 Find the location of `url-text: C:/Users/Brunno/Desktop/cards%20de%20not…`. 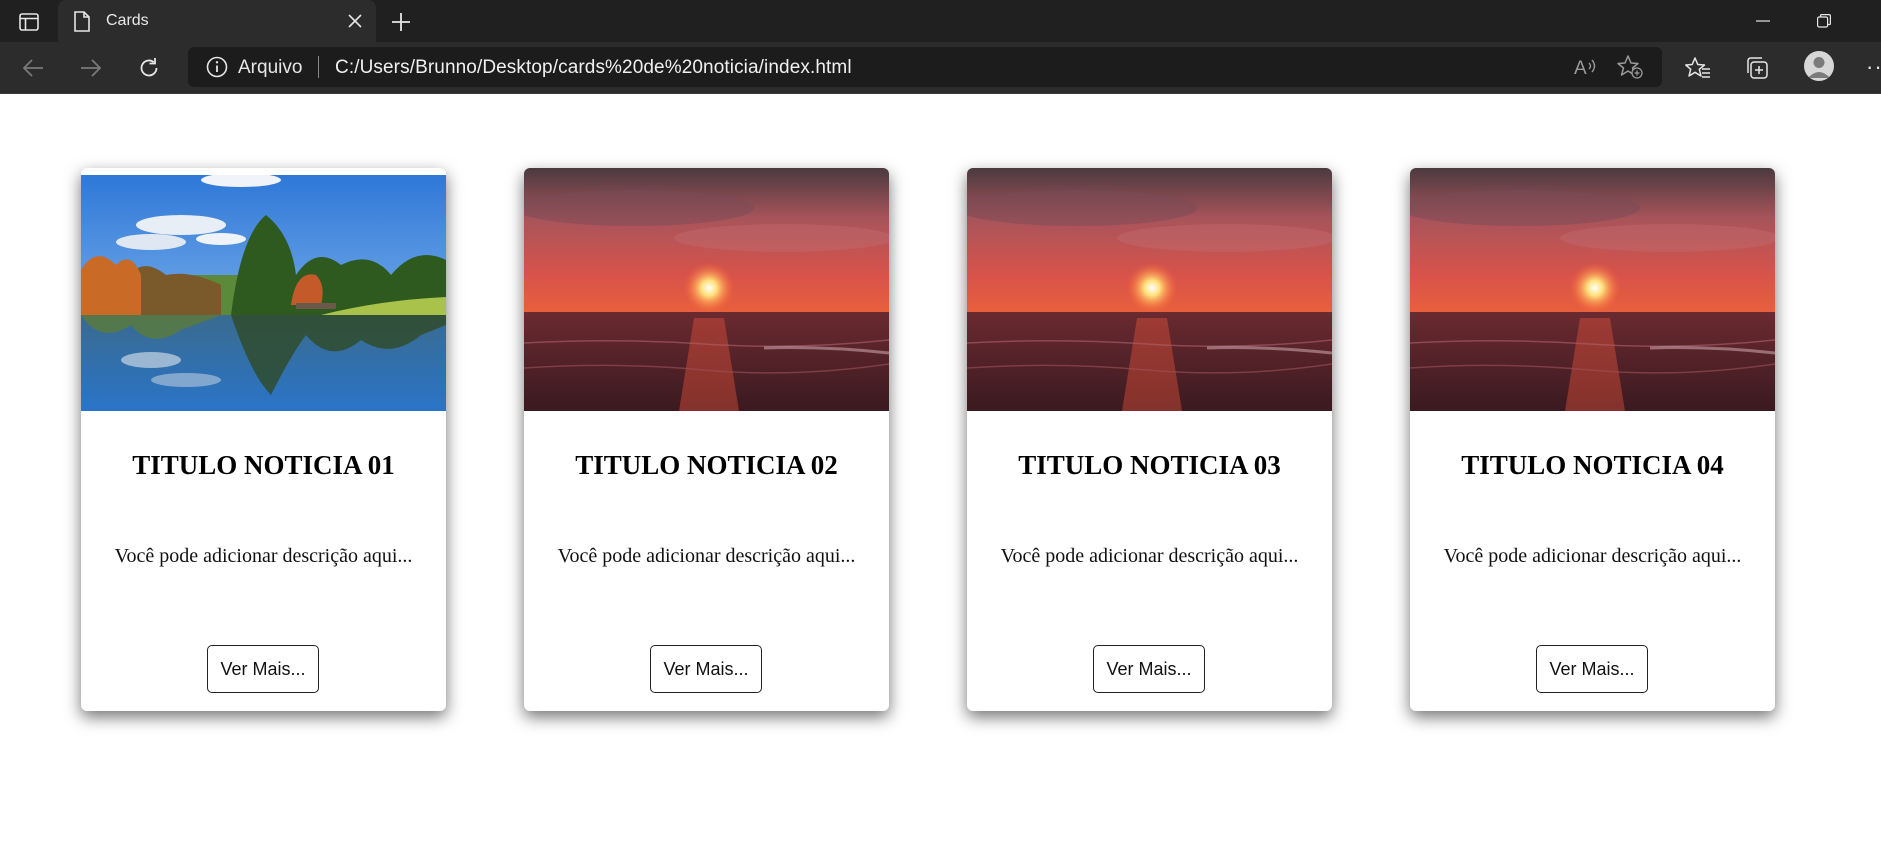

url-text: C:/Users/Brunno/Desktop/cards%20de%20not… is located at coordinates (593, 68).